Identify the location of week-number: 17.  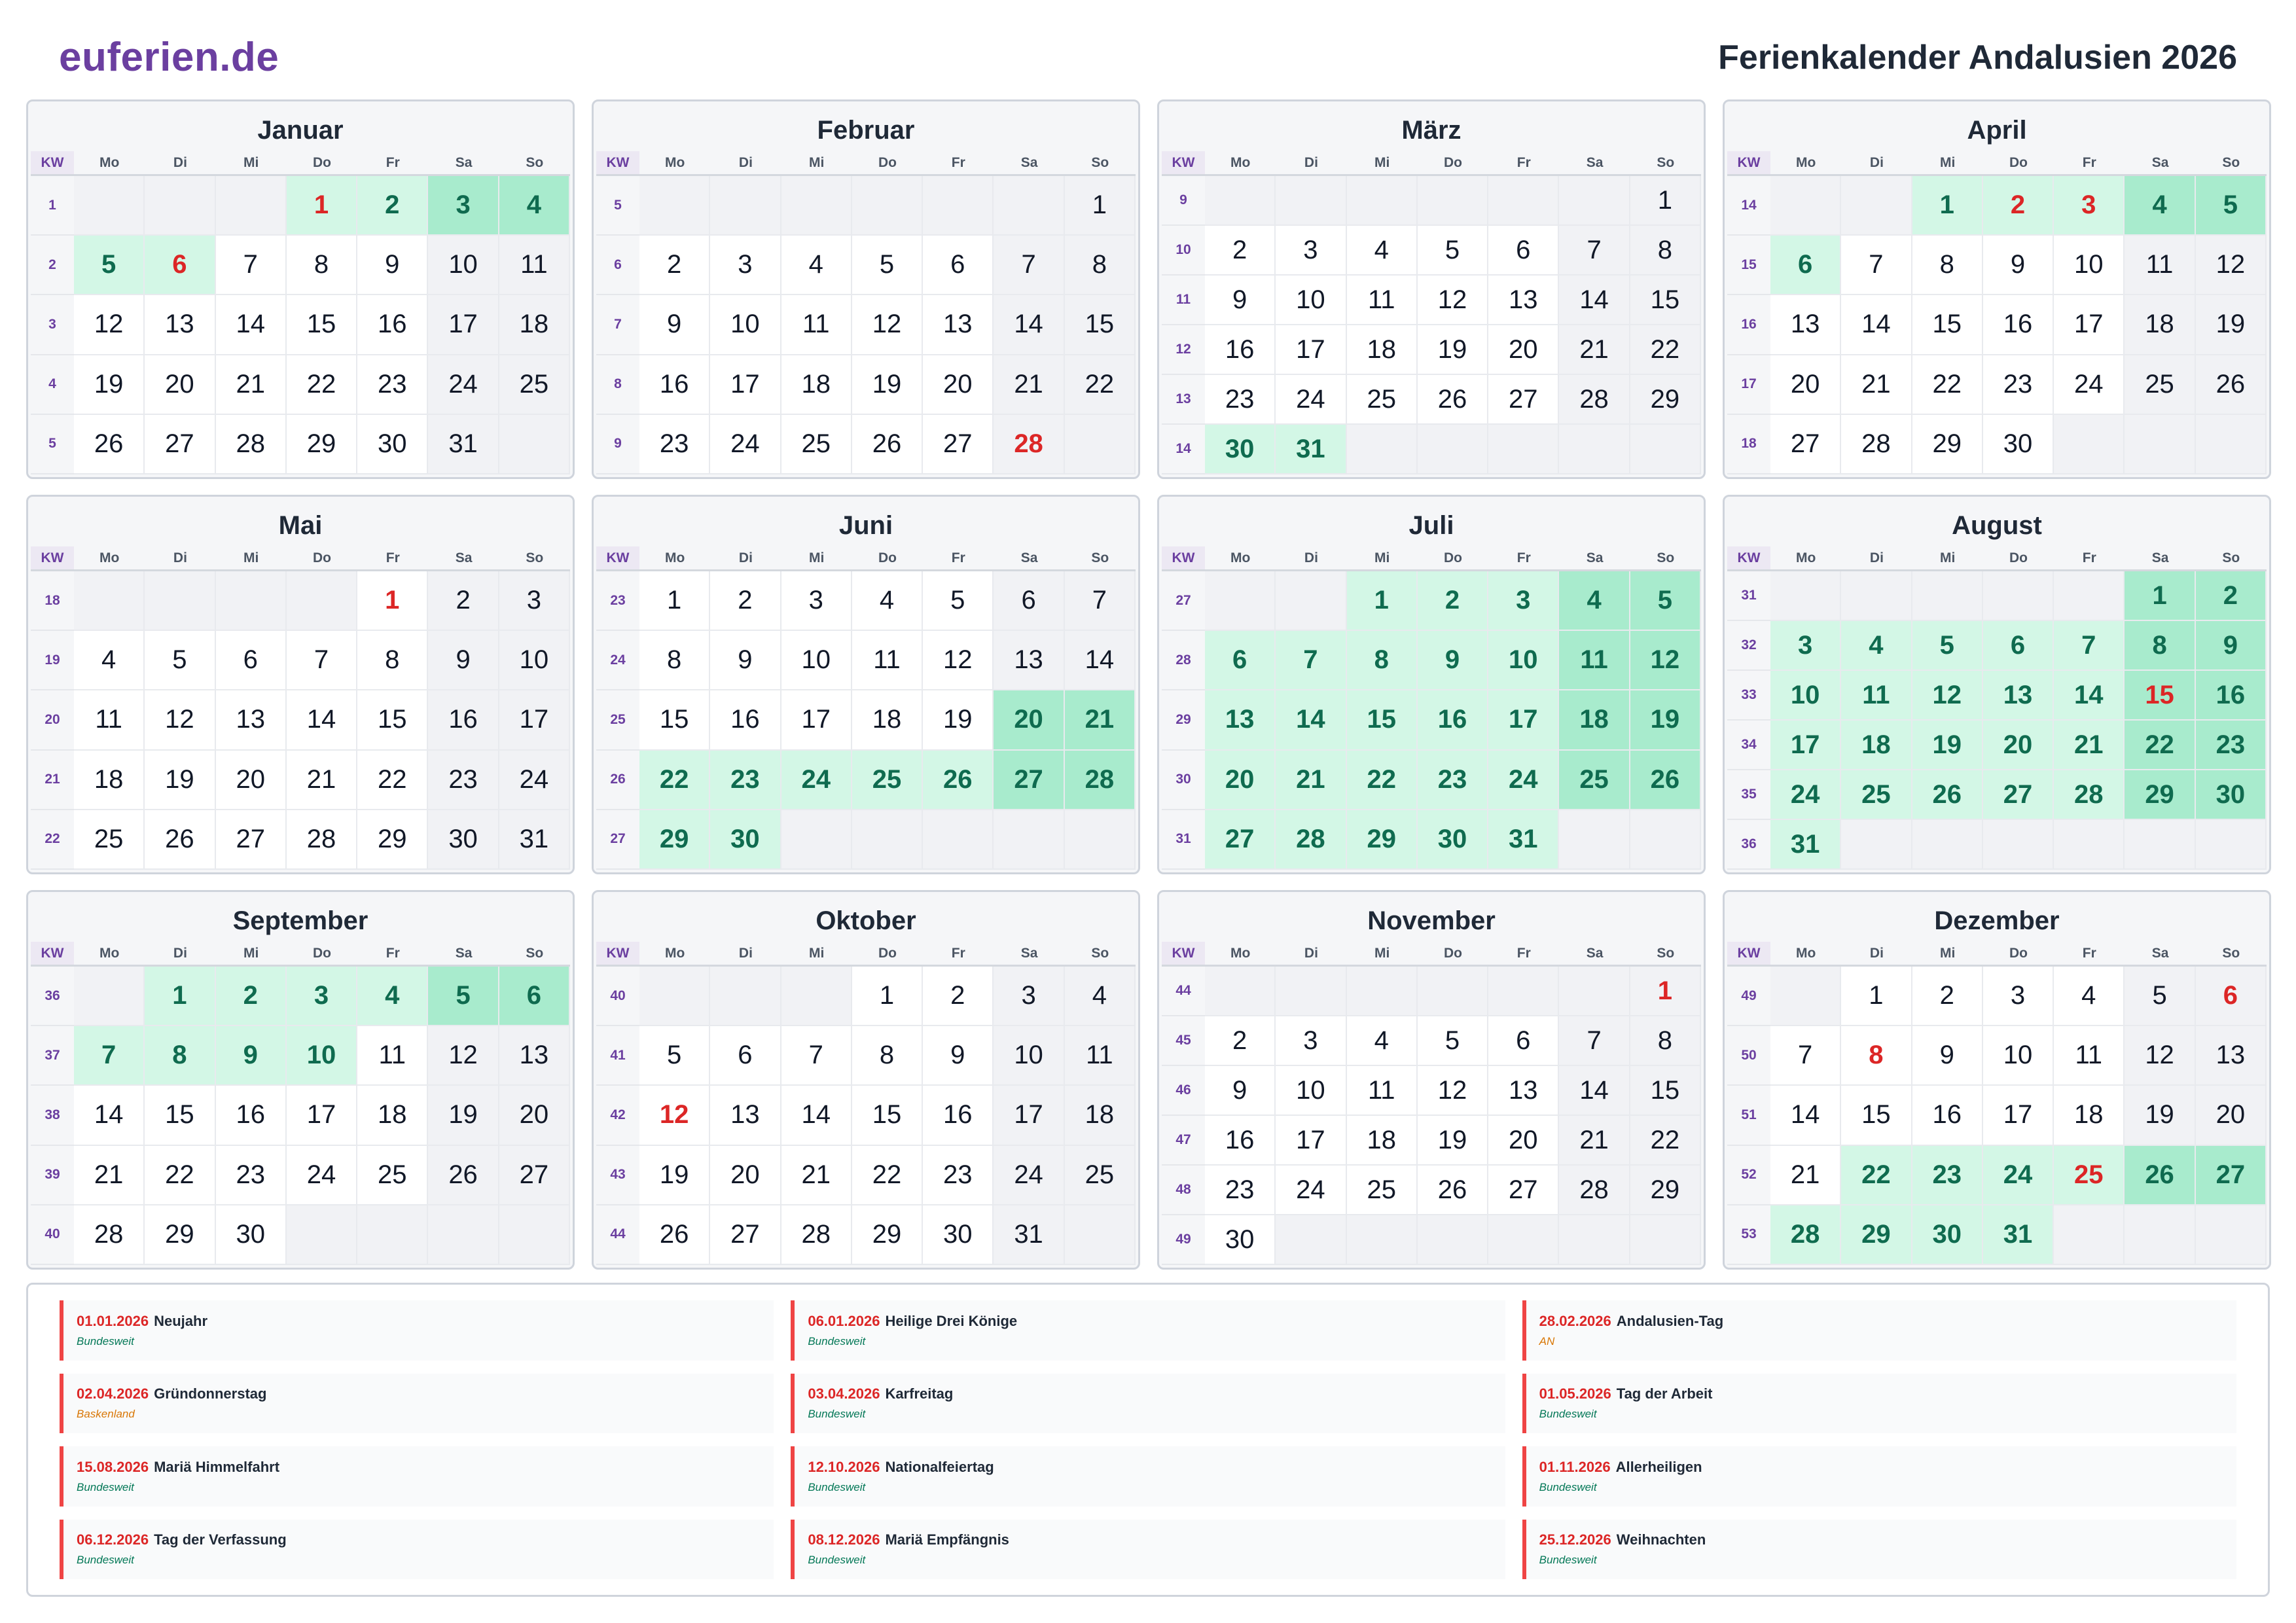
(1748, 385).